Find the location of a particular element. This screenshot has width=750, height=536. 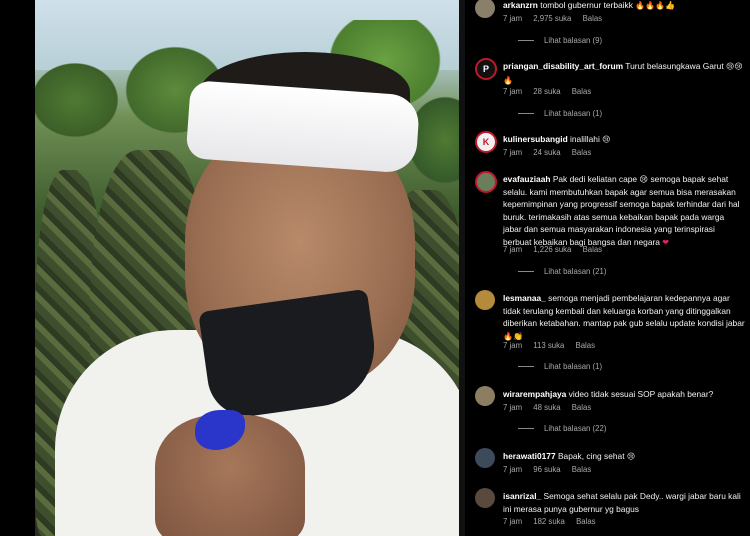

comment-meta: 7 jam 113 suka Balas is located at coordinates (553, 345).